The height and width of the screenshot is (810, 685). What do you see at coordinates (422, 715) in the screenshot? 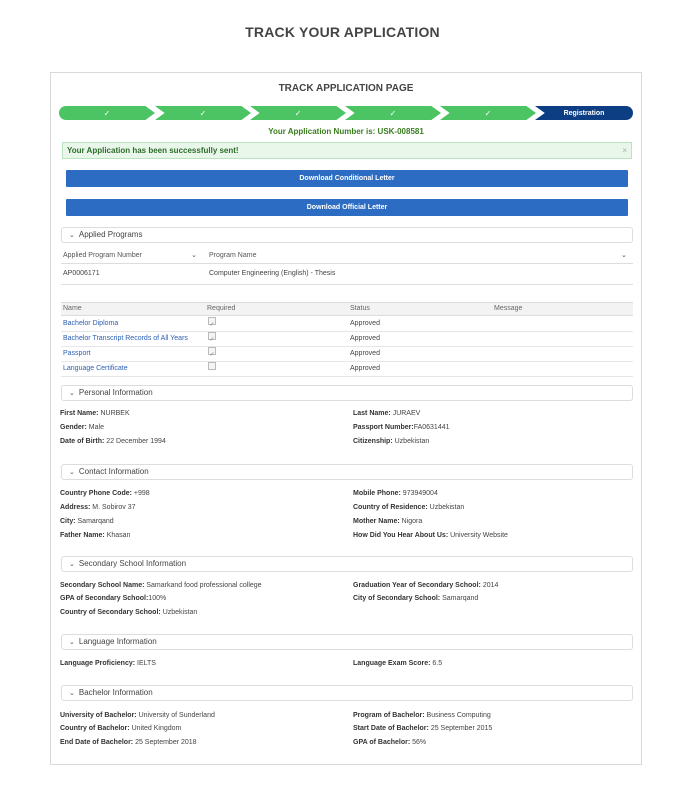
I see `program-of-bachelor: Program of Bachelor: Business Computing` at bounding box center [422, 715].